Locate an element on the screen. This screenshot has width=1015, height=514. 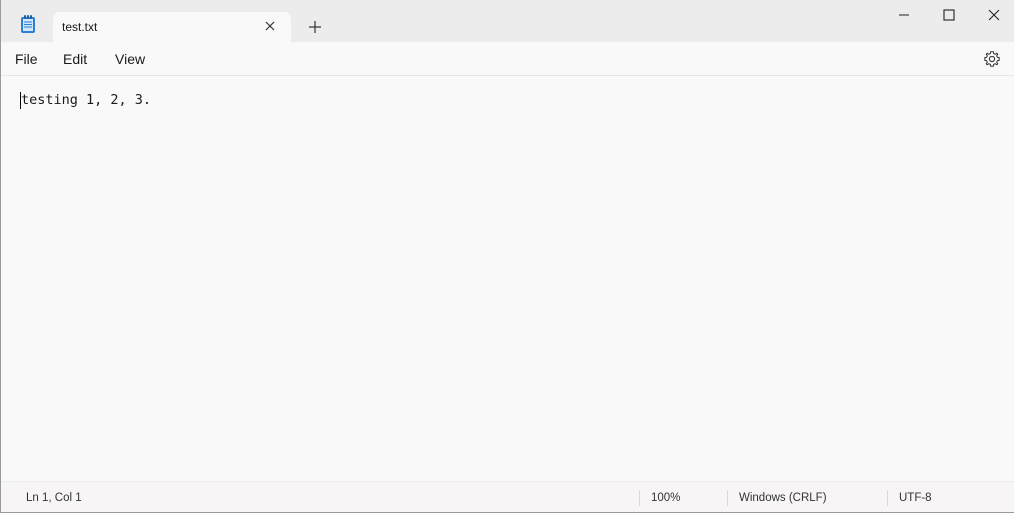
tab-test-txt: test.txt is located at coordinates (172, 27).